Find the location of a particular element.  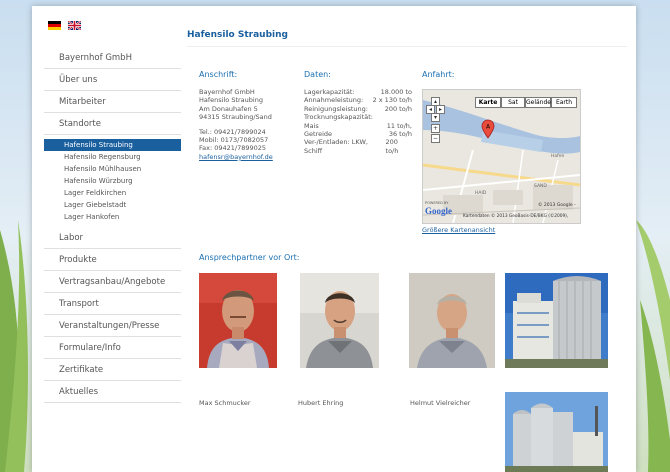

anfahrt-heading: Anfahrt: is located at coordinates (438, 74).